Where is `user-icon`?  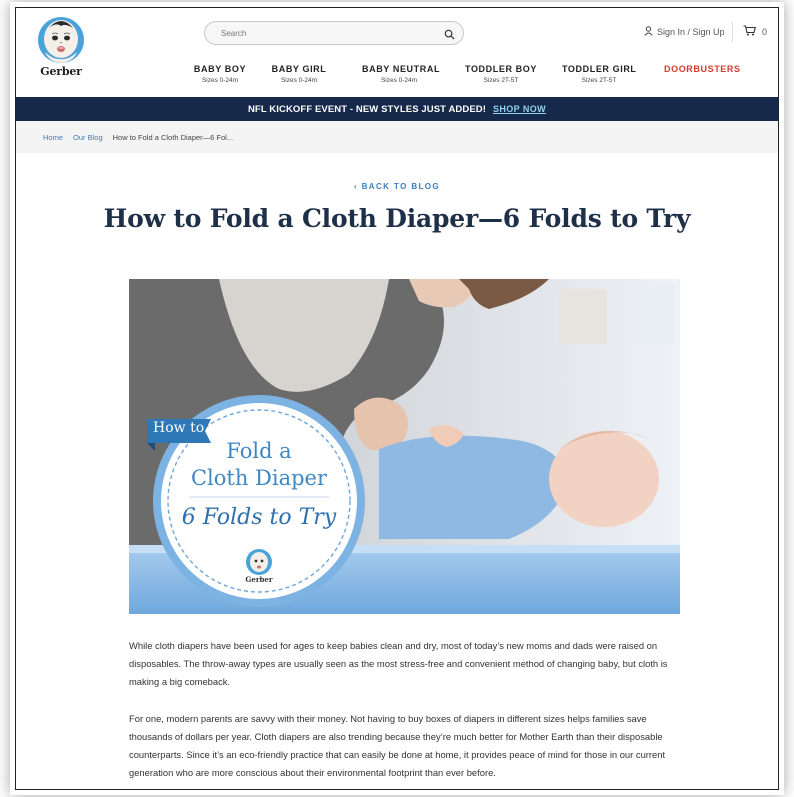
user-icon is located at coordinates (648, 32).